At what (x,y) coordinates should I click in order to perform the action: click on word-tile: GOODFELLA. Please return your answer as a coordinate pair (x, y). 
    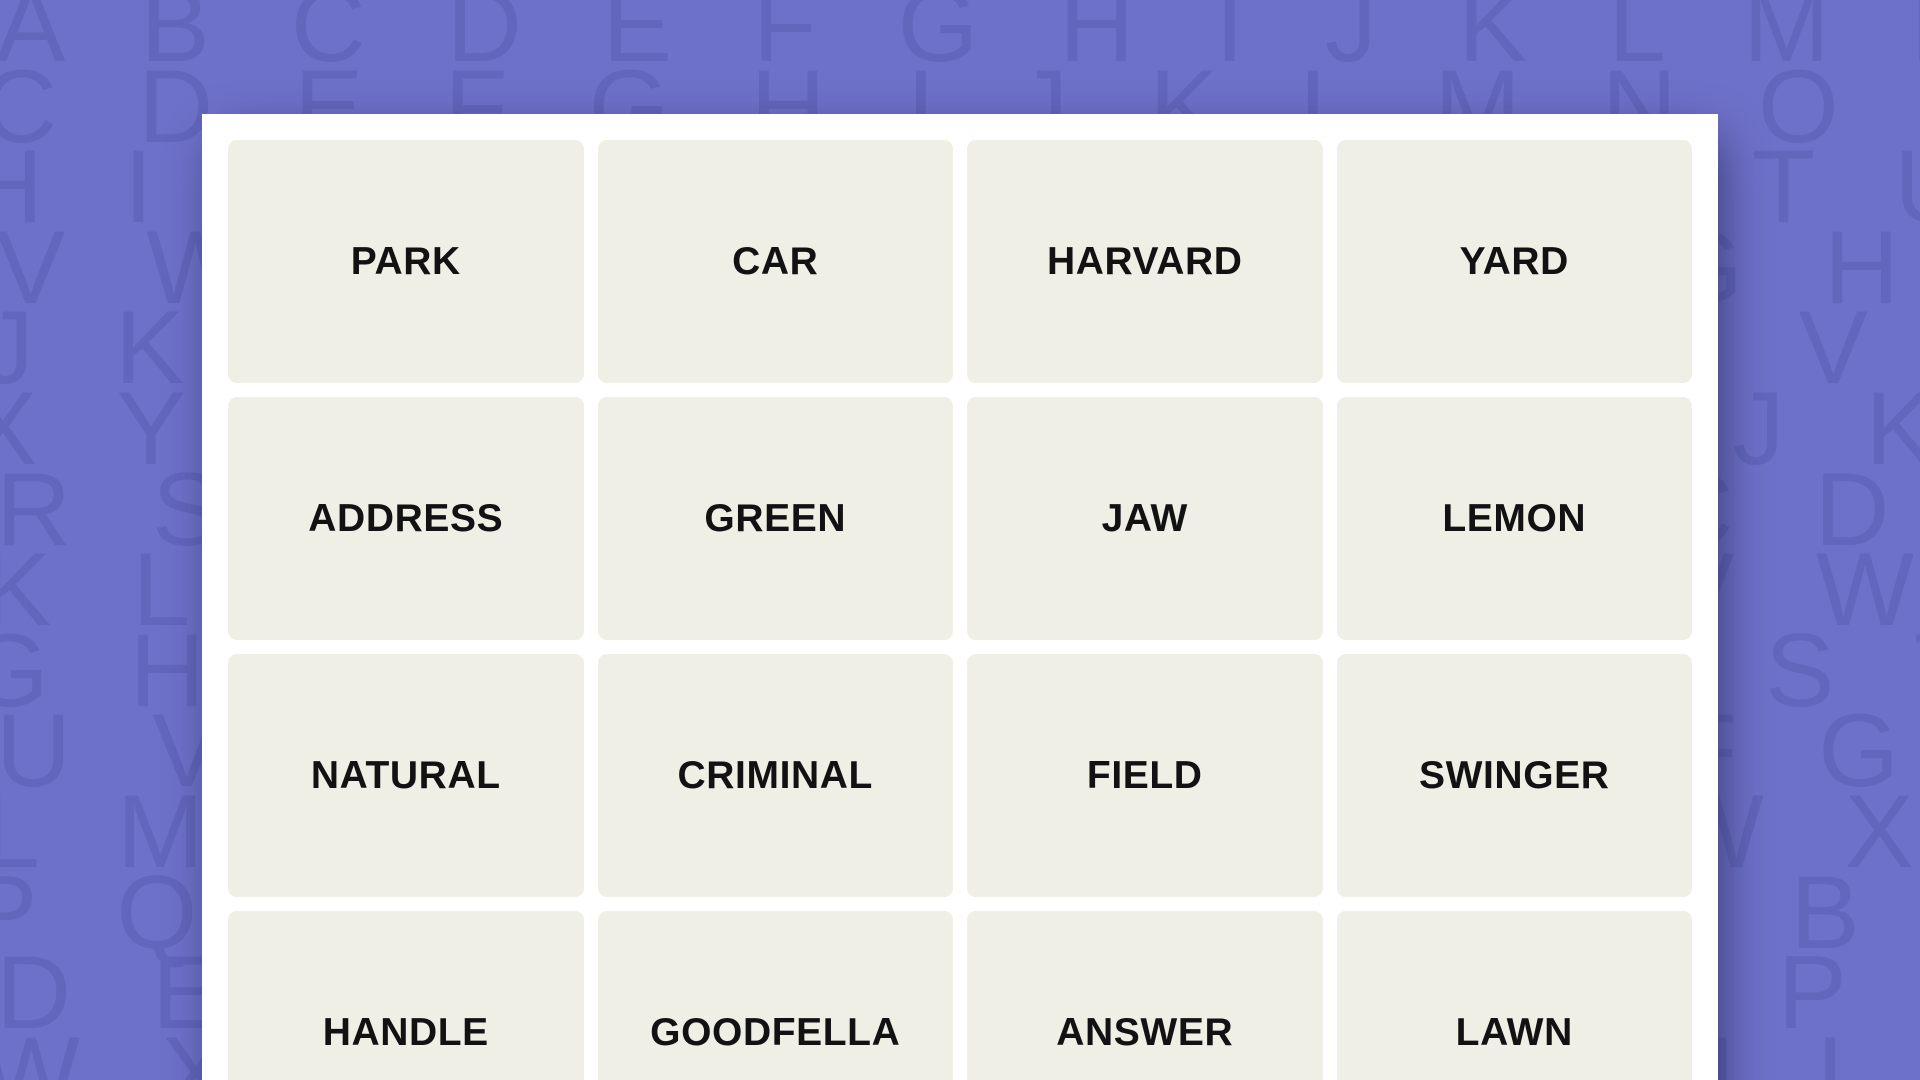
    Looking at the image, I should click on (775, 995).